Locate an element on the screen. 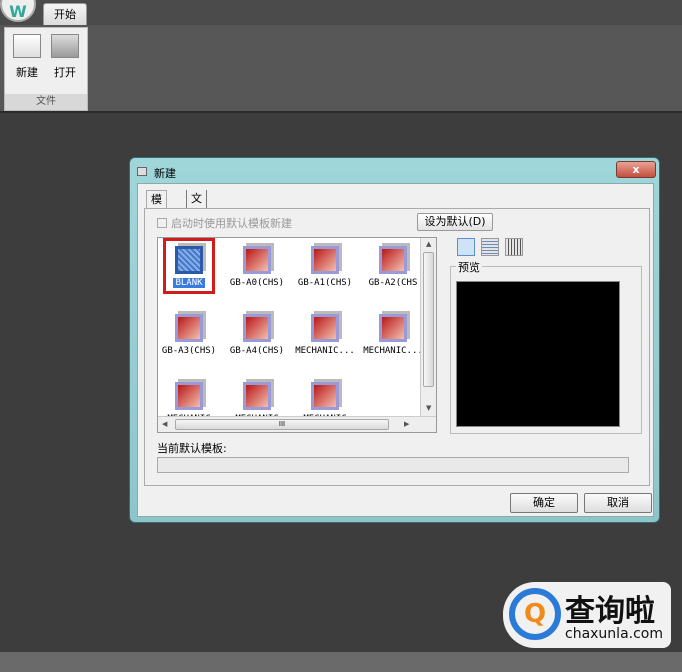 The width and height of the screenshot is (682, 672). template-item: GB-A3(CHS) is located at coordinates (190, 335).